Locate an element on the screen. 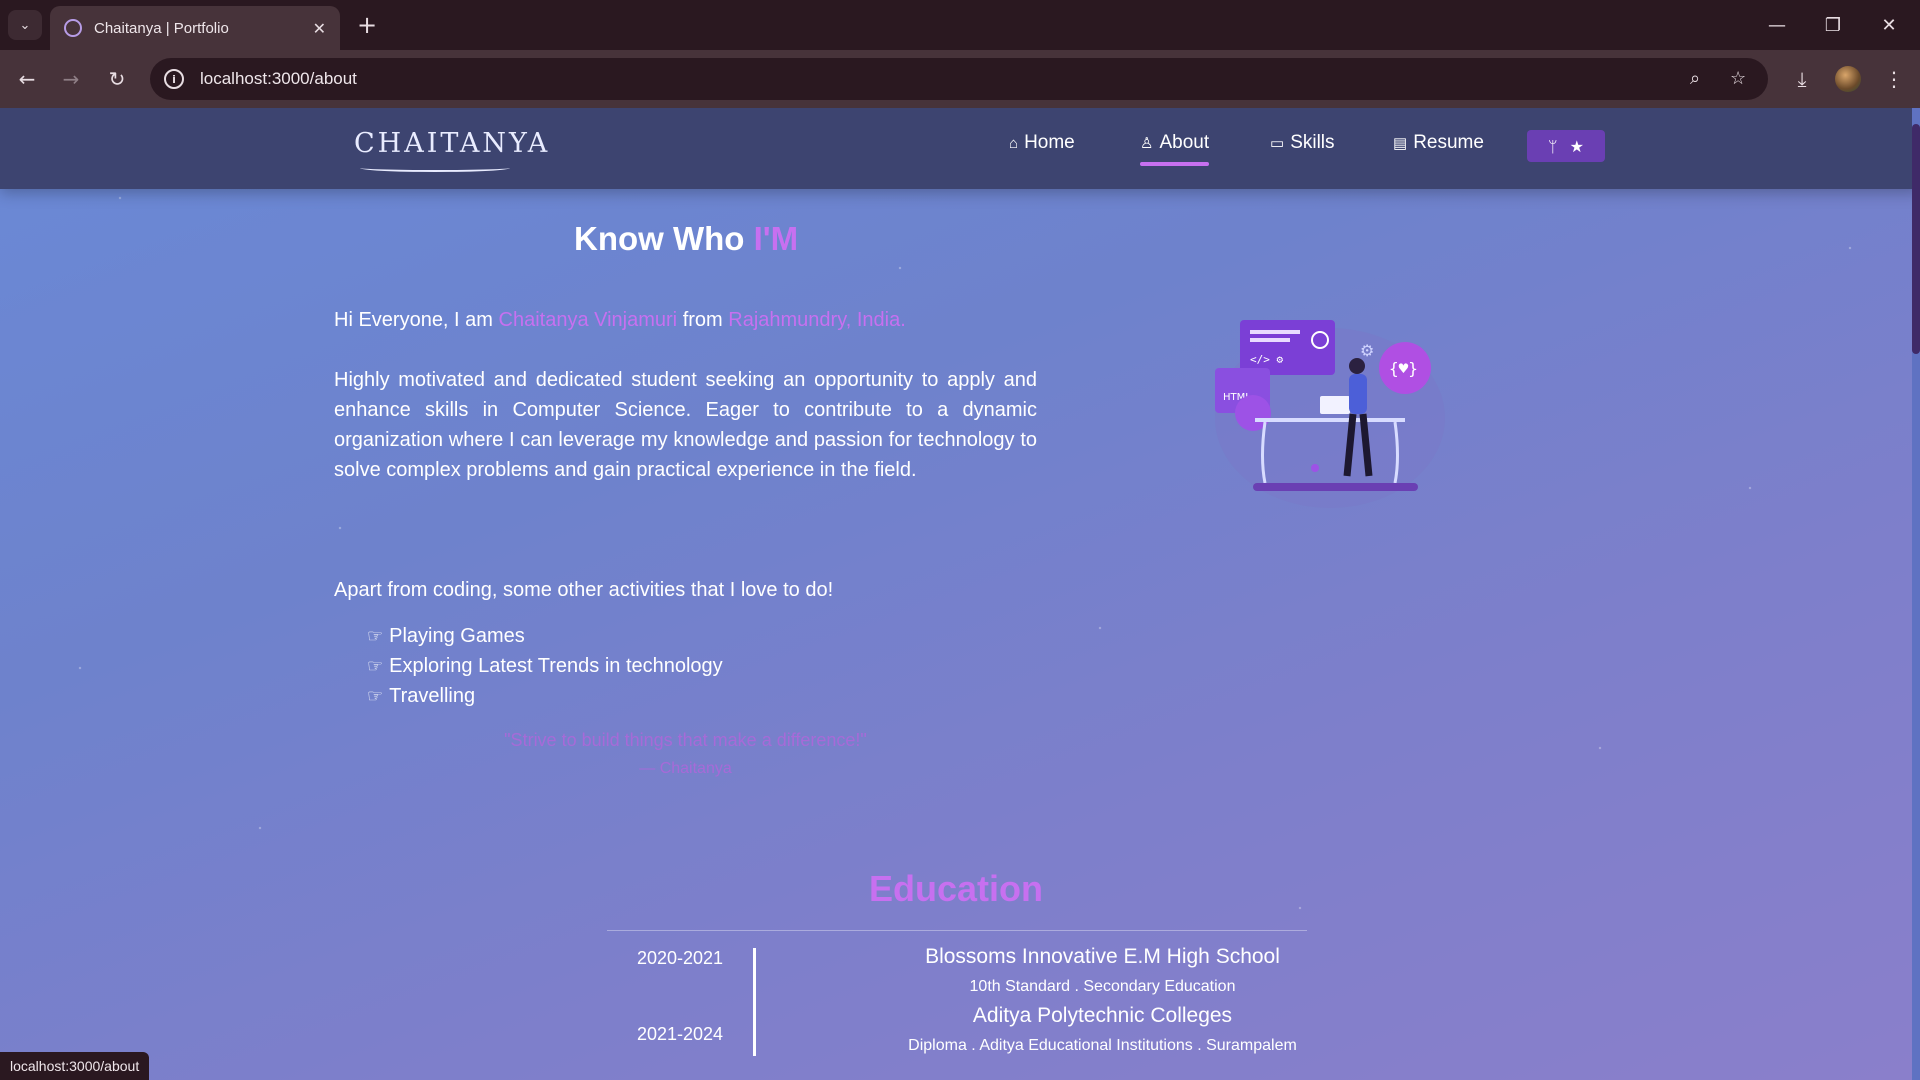 Image resolution: width=1920 pixels, height=1080 pixels. url-text: localhost:3000/about is located at coordinates (278, 78).